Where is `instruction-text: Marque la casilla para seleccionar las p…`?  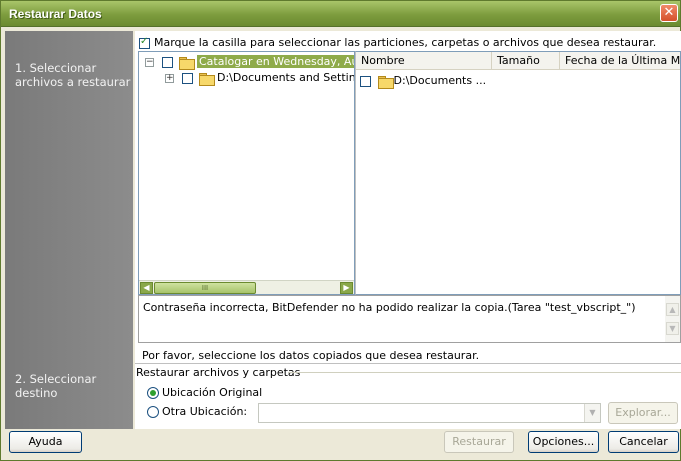
instruction-text: Marque la casilla para seleccionar las p… is located at coordinates (405, 42).